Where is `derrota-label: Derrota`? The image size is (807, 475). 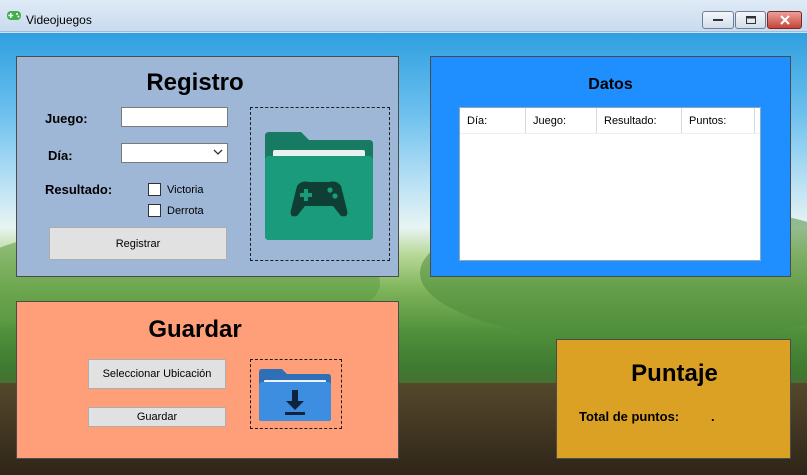
derrota-label: Derrota is located at coordinates (185, 210).